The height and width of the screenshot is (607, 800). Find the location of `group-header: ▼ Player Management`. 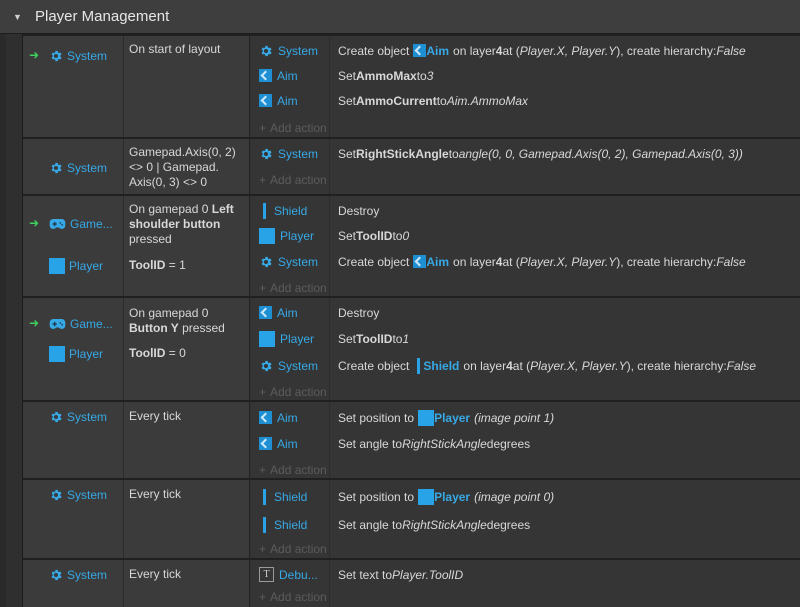

group-header: ▼ Player Management is located at coordinates (400, 17).